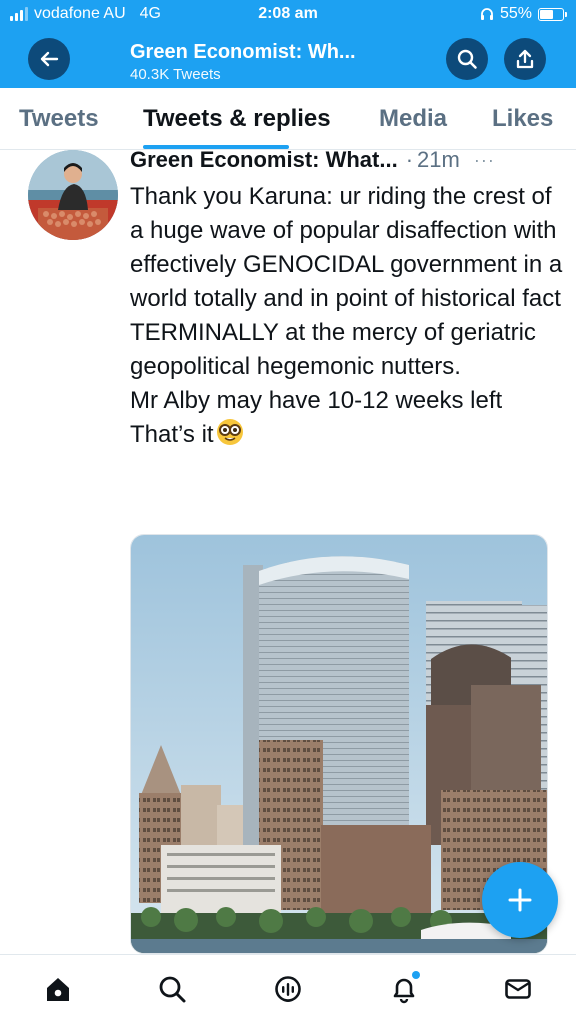  I want to click on compose-tweet-button, so click(520, 900).